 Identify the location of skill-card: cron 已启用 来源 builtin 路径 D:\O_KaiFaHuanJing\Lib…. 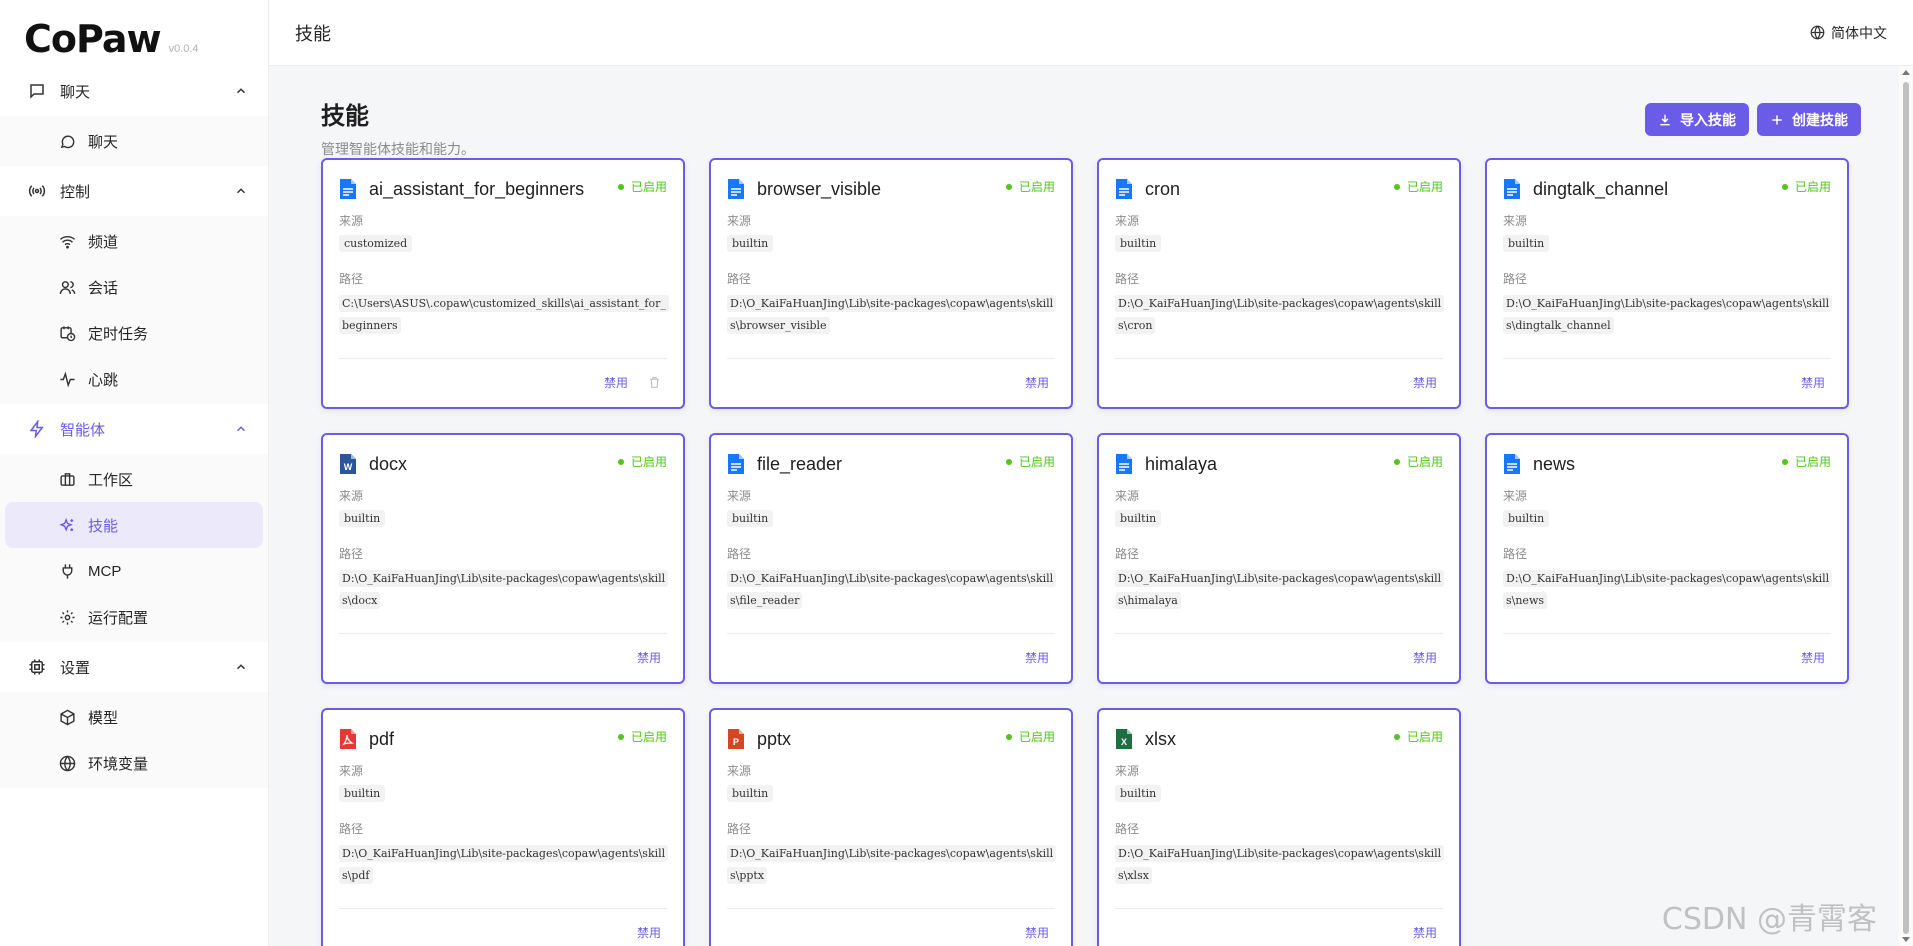
(1279, 283).